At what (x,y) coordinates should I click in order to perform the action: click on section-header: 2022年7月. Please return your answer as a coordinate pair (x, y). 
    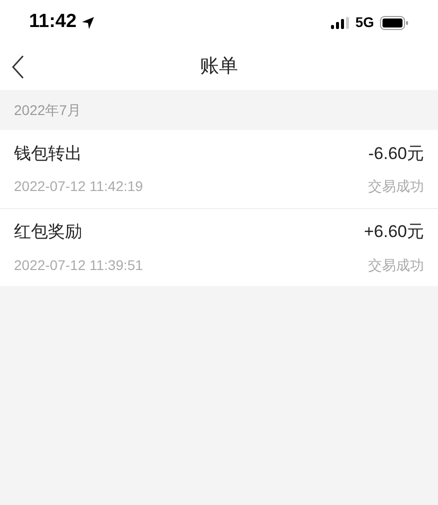
    Looking at the image, I should click on (47, 110).